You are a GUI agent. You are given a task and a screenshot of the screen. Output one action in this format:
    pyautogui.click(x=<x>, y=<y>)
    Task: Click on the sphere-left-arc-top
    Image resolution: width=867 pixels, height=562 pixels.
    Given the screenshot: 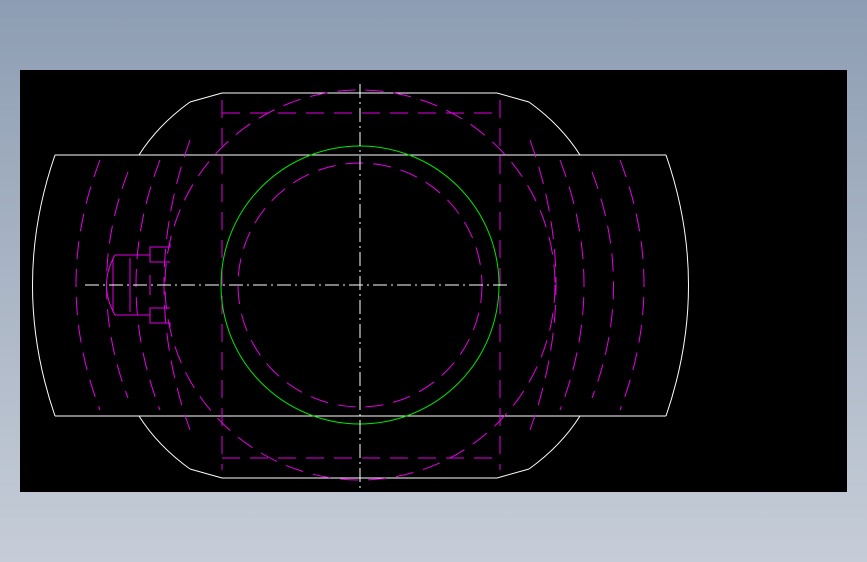 What is the action you would take?
    pyautogui.click(x=164, y=128)
    